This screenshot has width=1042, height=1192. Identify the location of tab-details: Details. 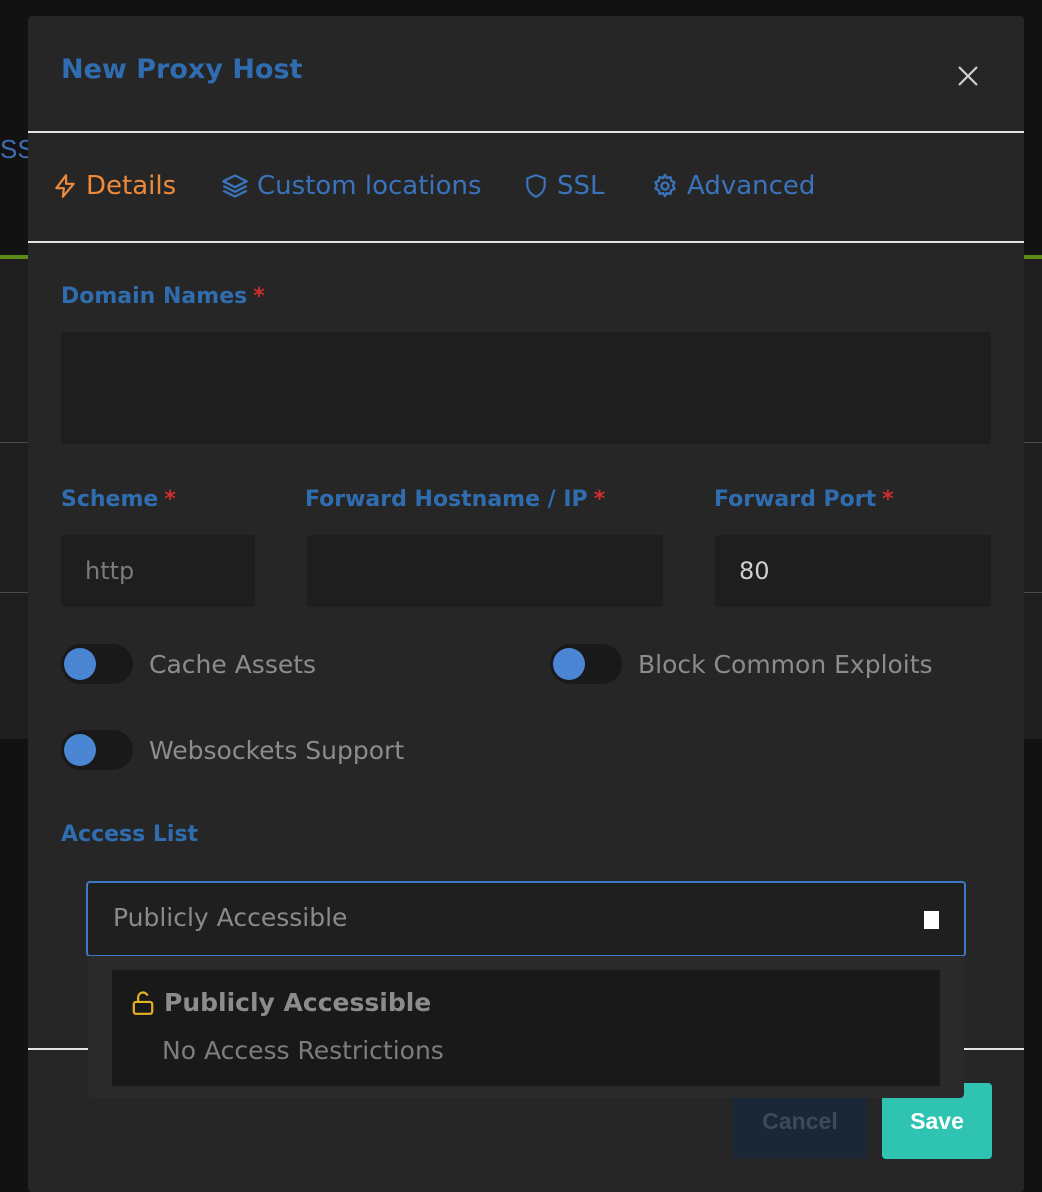
(114, 186).